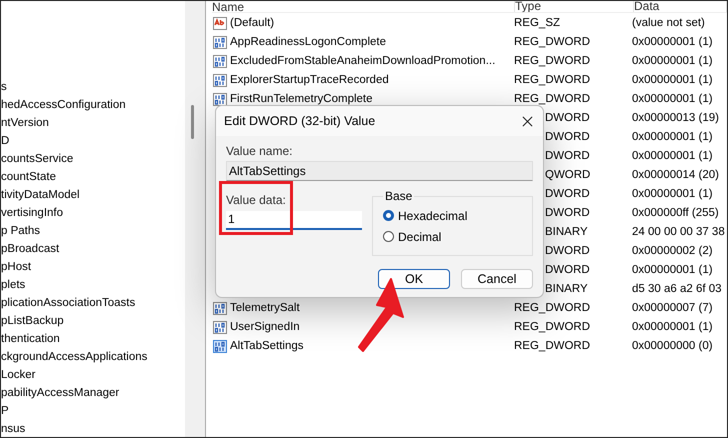 This screenshot has width=728, height=438. I want to click on tree-item: pListBackup, so click(93, 321).